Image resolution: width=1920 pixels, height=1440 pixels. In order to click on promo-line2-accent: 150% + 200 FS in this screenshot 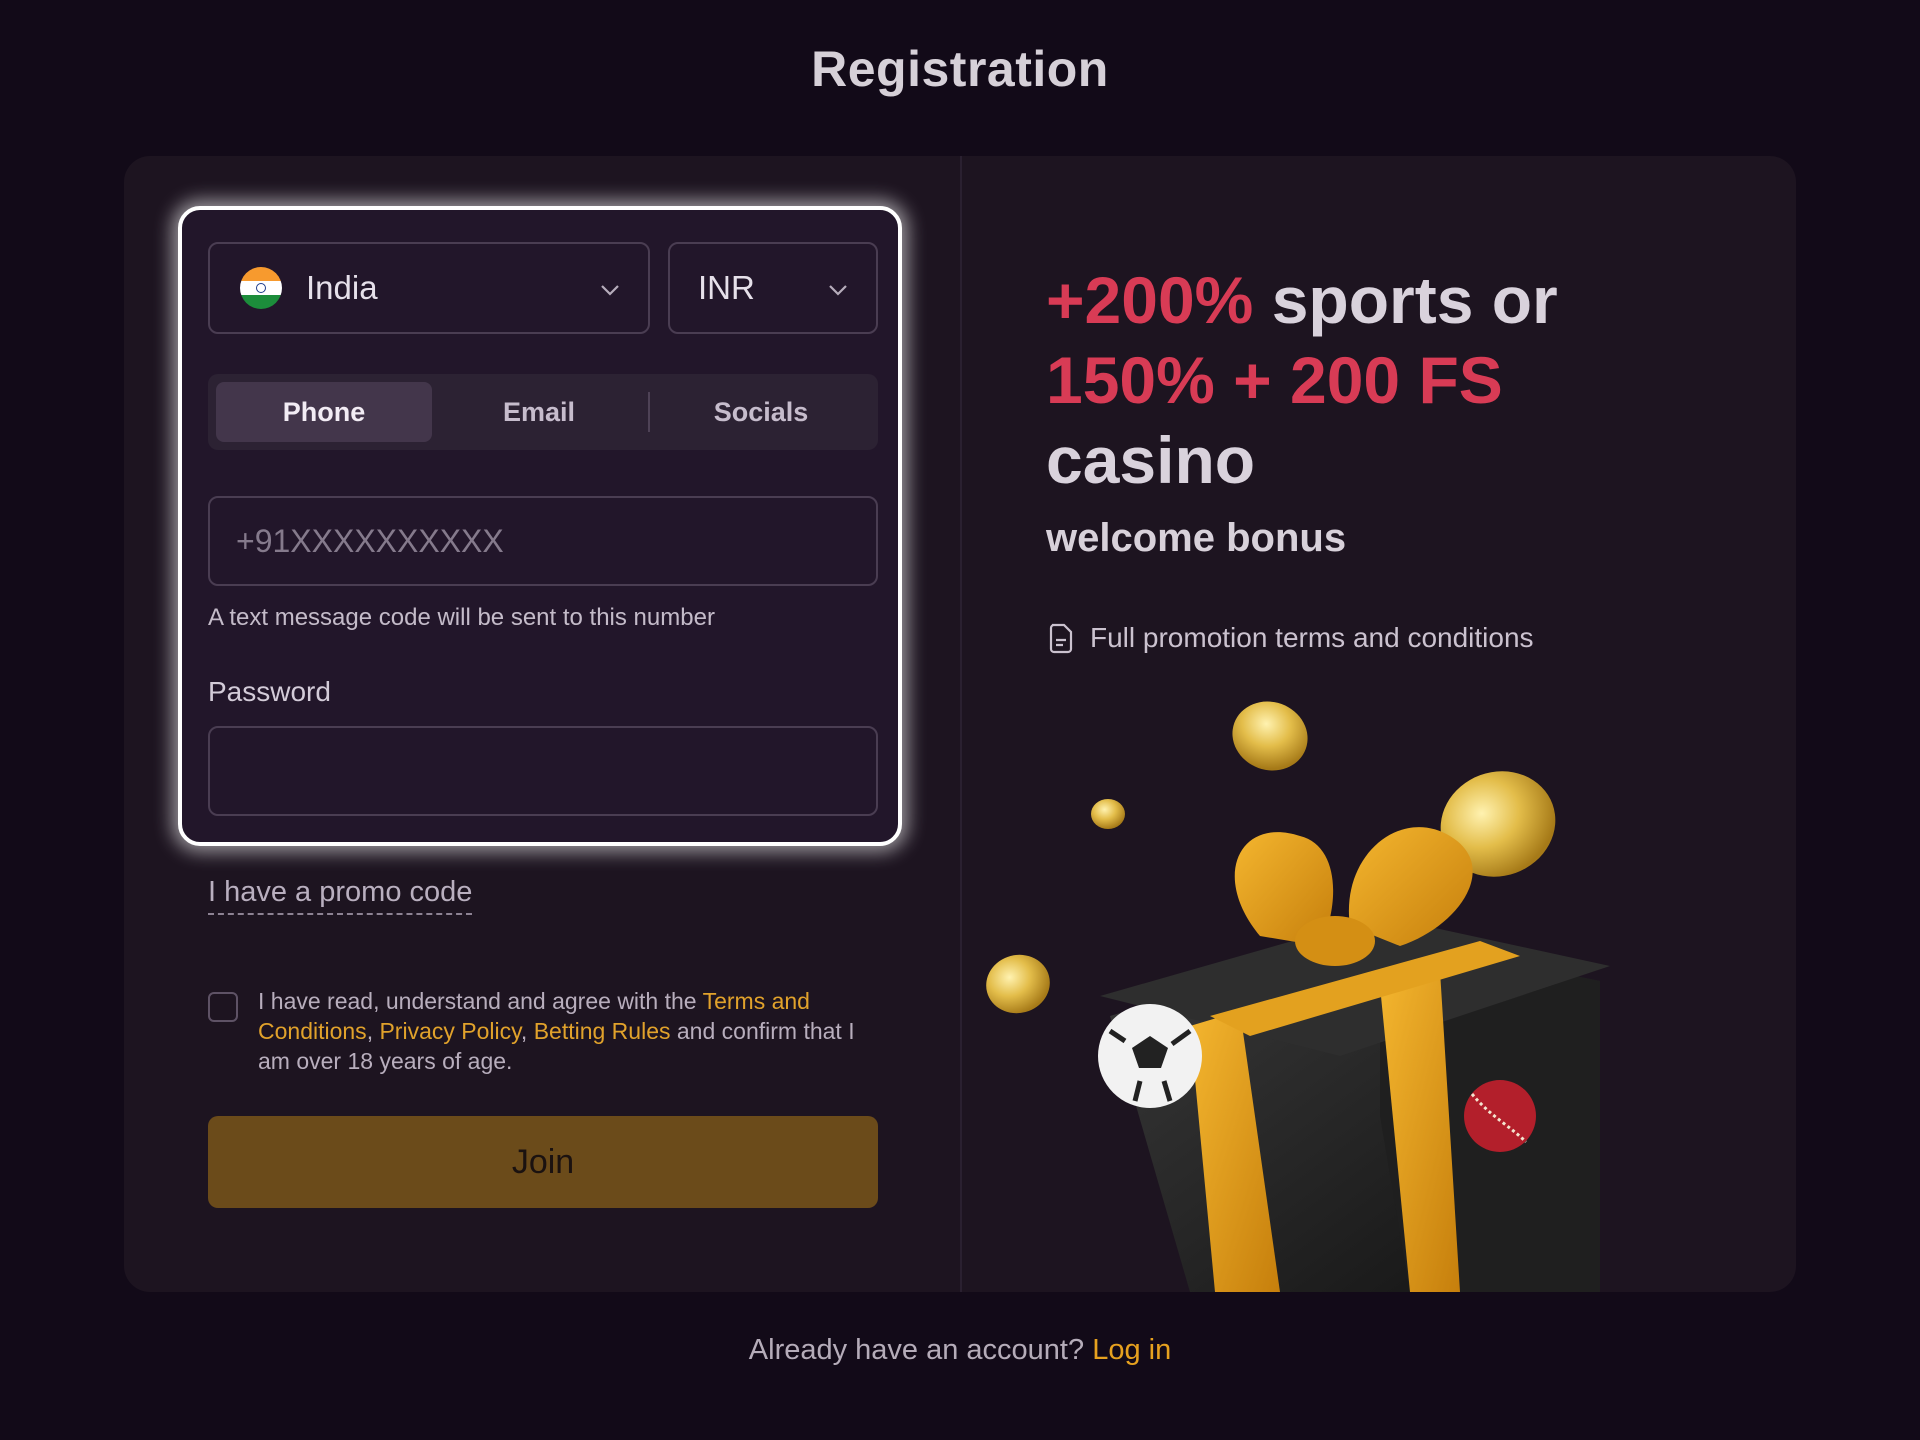, I will do `click(1274, 380)`.